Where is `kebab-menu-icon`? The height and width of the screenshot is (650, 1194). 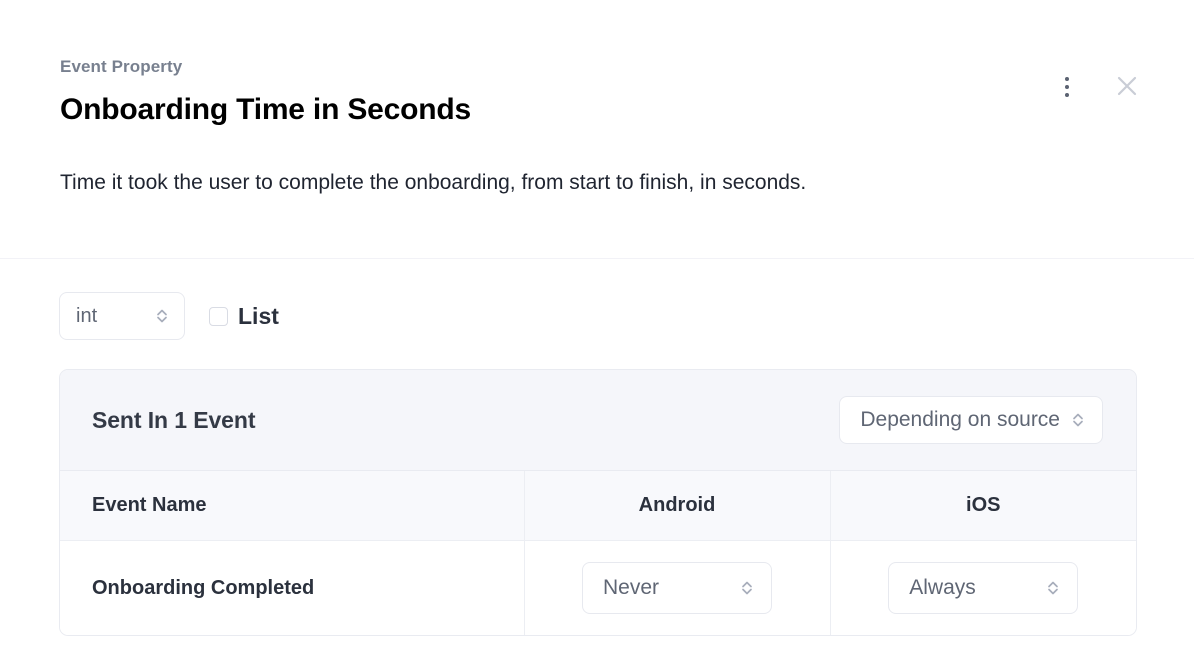 kebab-menu-icon is located at coordinates (1067, 87).